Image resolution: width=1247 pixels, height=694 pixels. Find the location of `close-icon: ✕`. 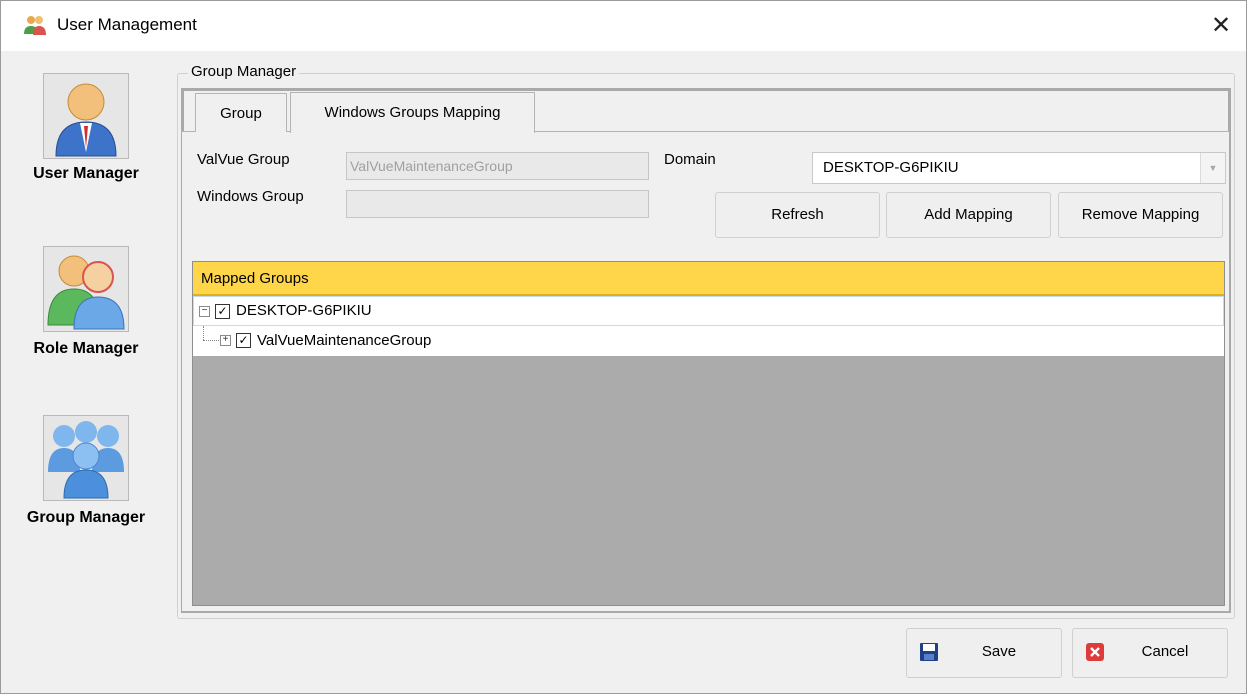

close-icon: ✕ is located at coordinates (1221, 25).